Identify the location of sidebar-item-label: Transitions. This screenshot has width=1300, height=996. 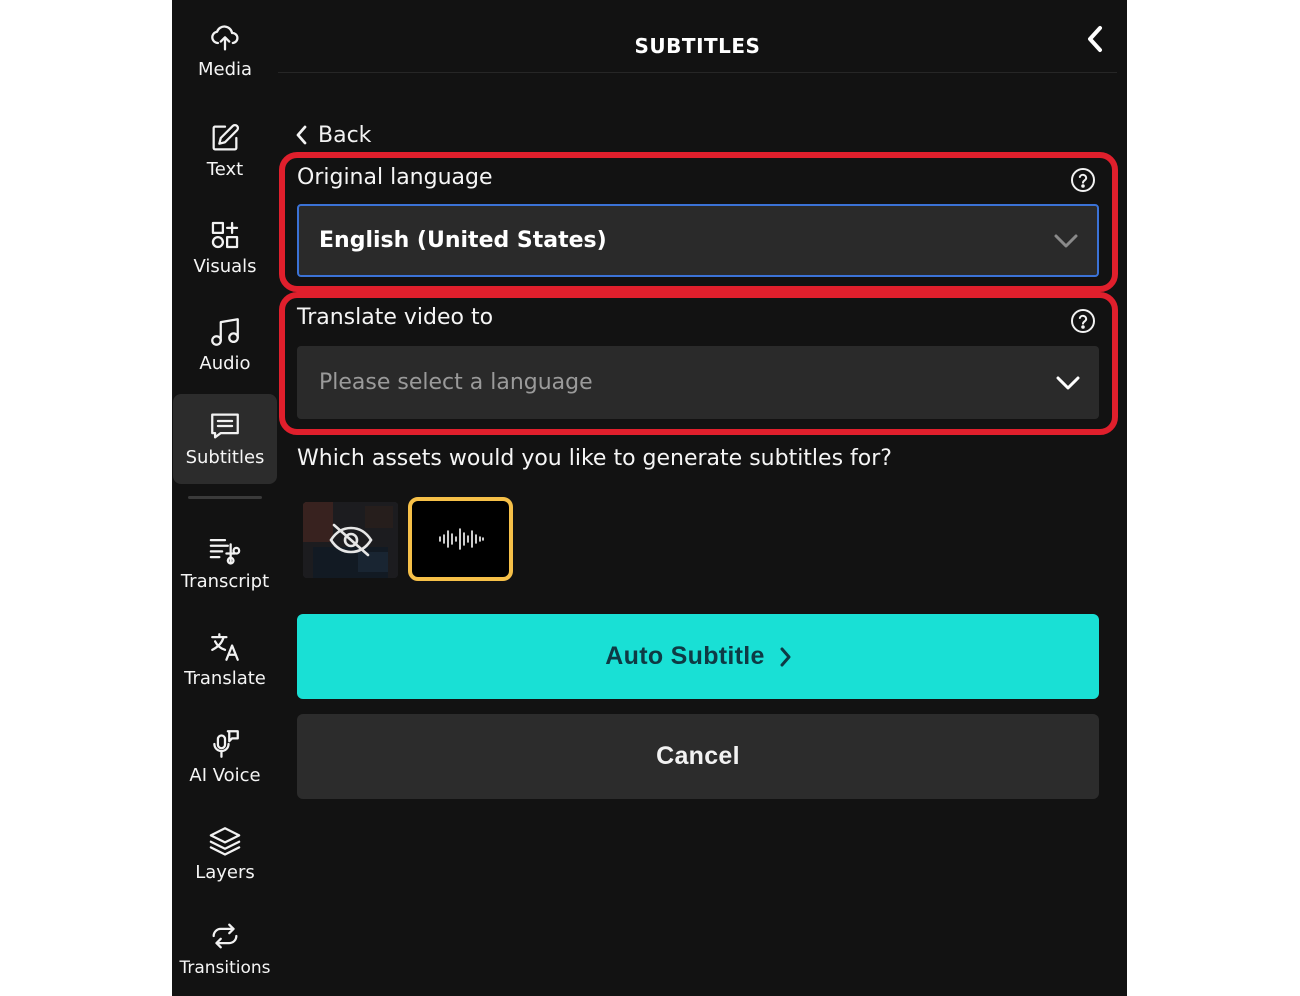
(225, 968).